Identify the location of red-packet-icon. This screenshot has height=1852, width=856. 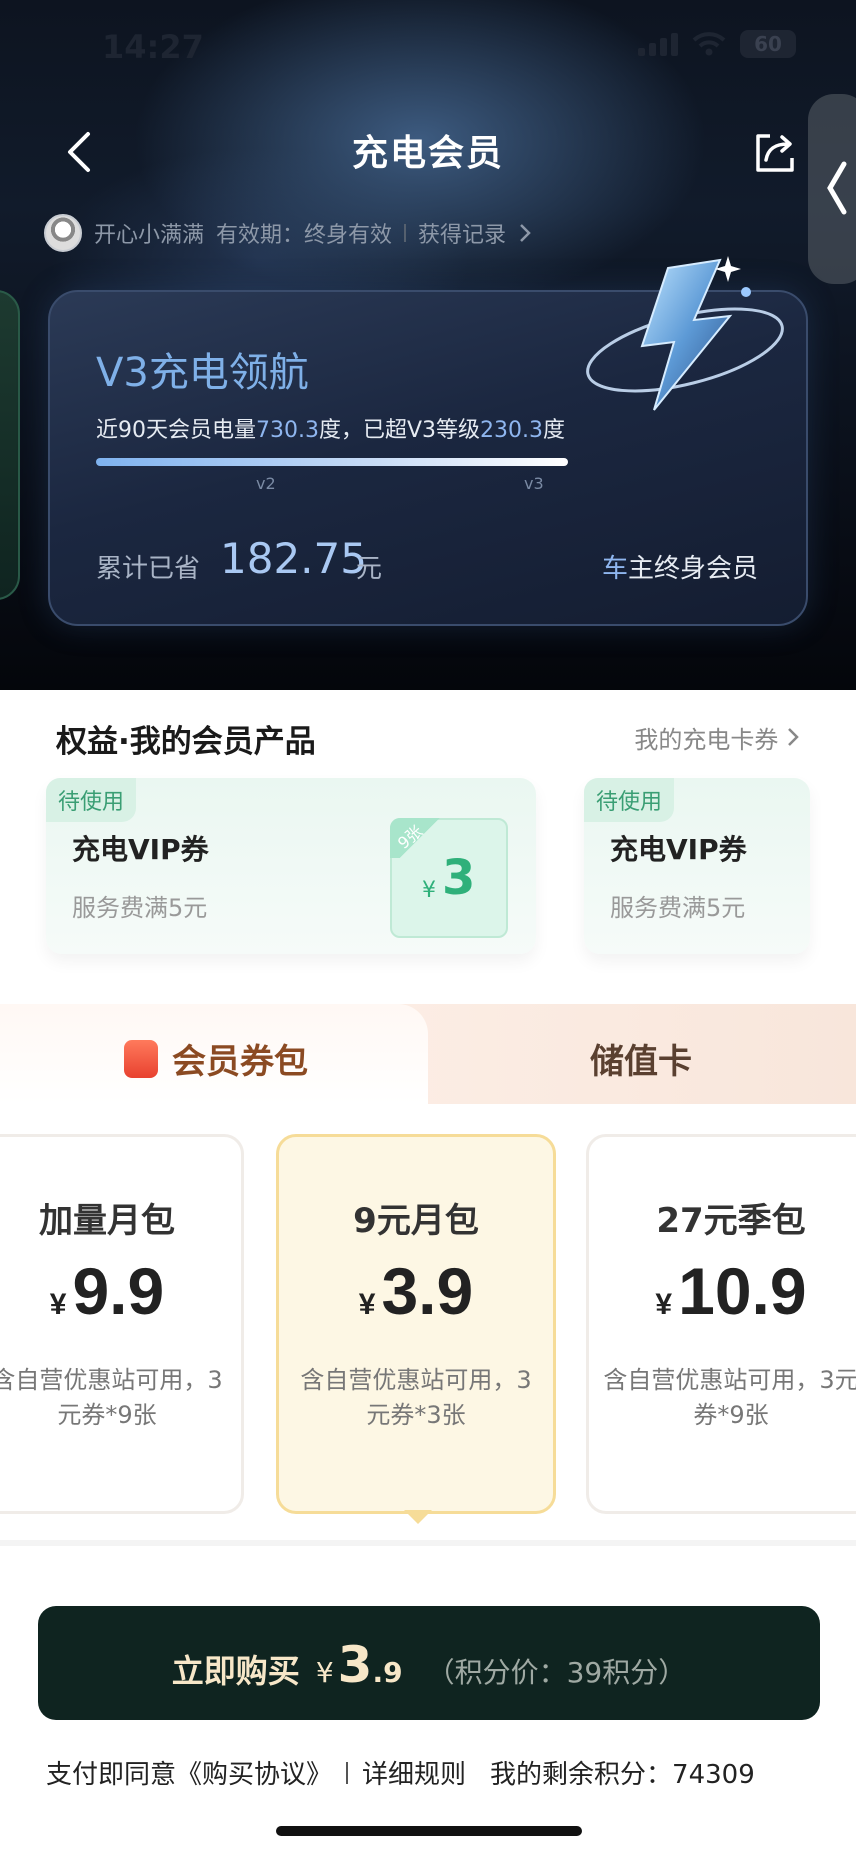
(141, 1058).